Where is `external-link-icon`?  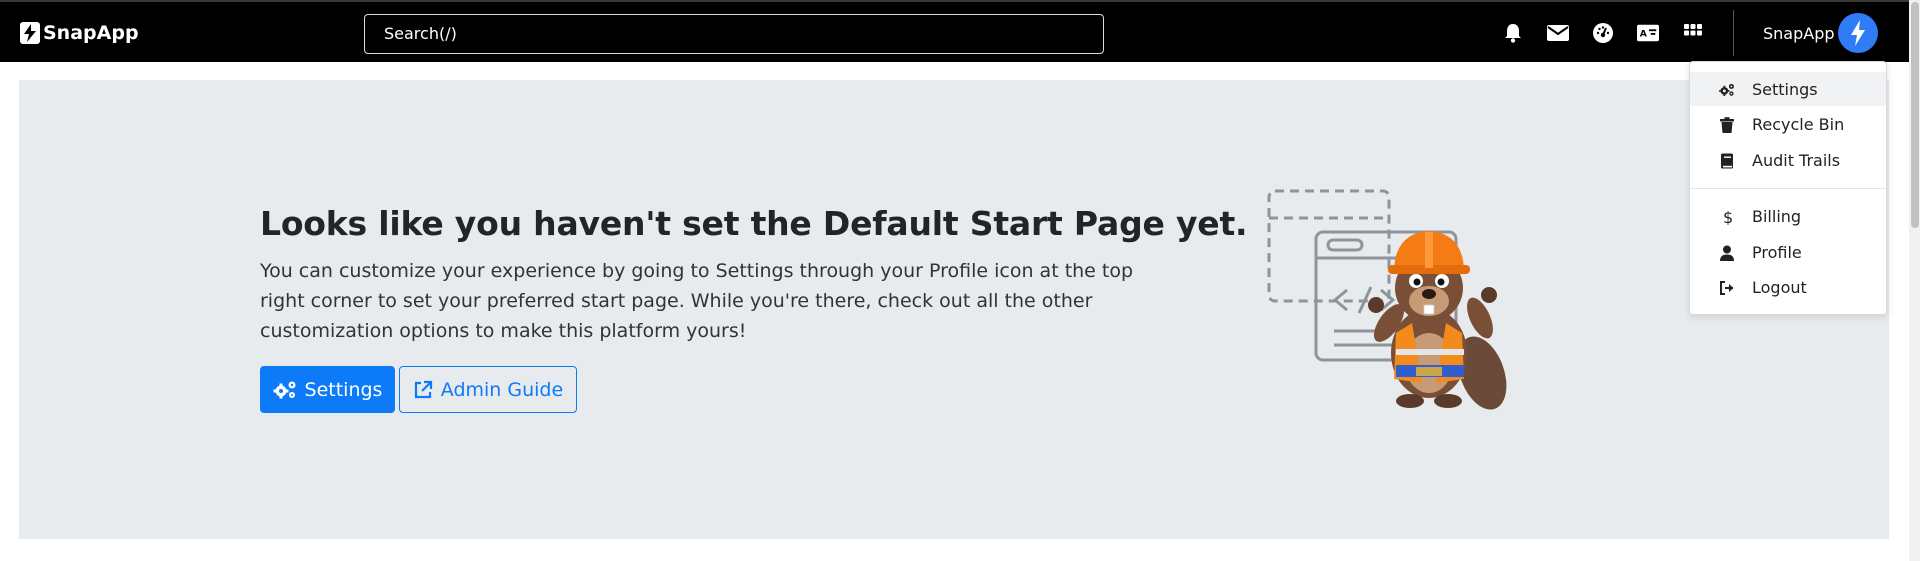 external-link-icon is located at coordinates (423, 389).